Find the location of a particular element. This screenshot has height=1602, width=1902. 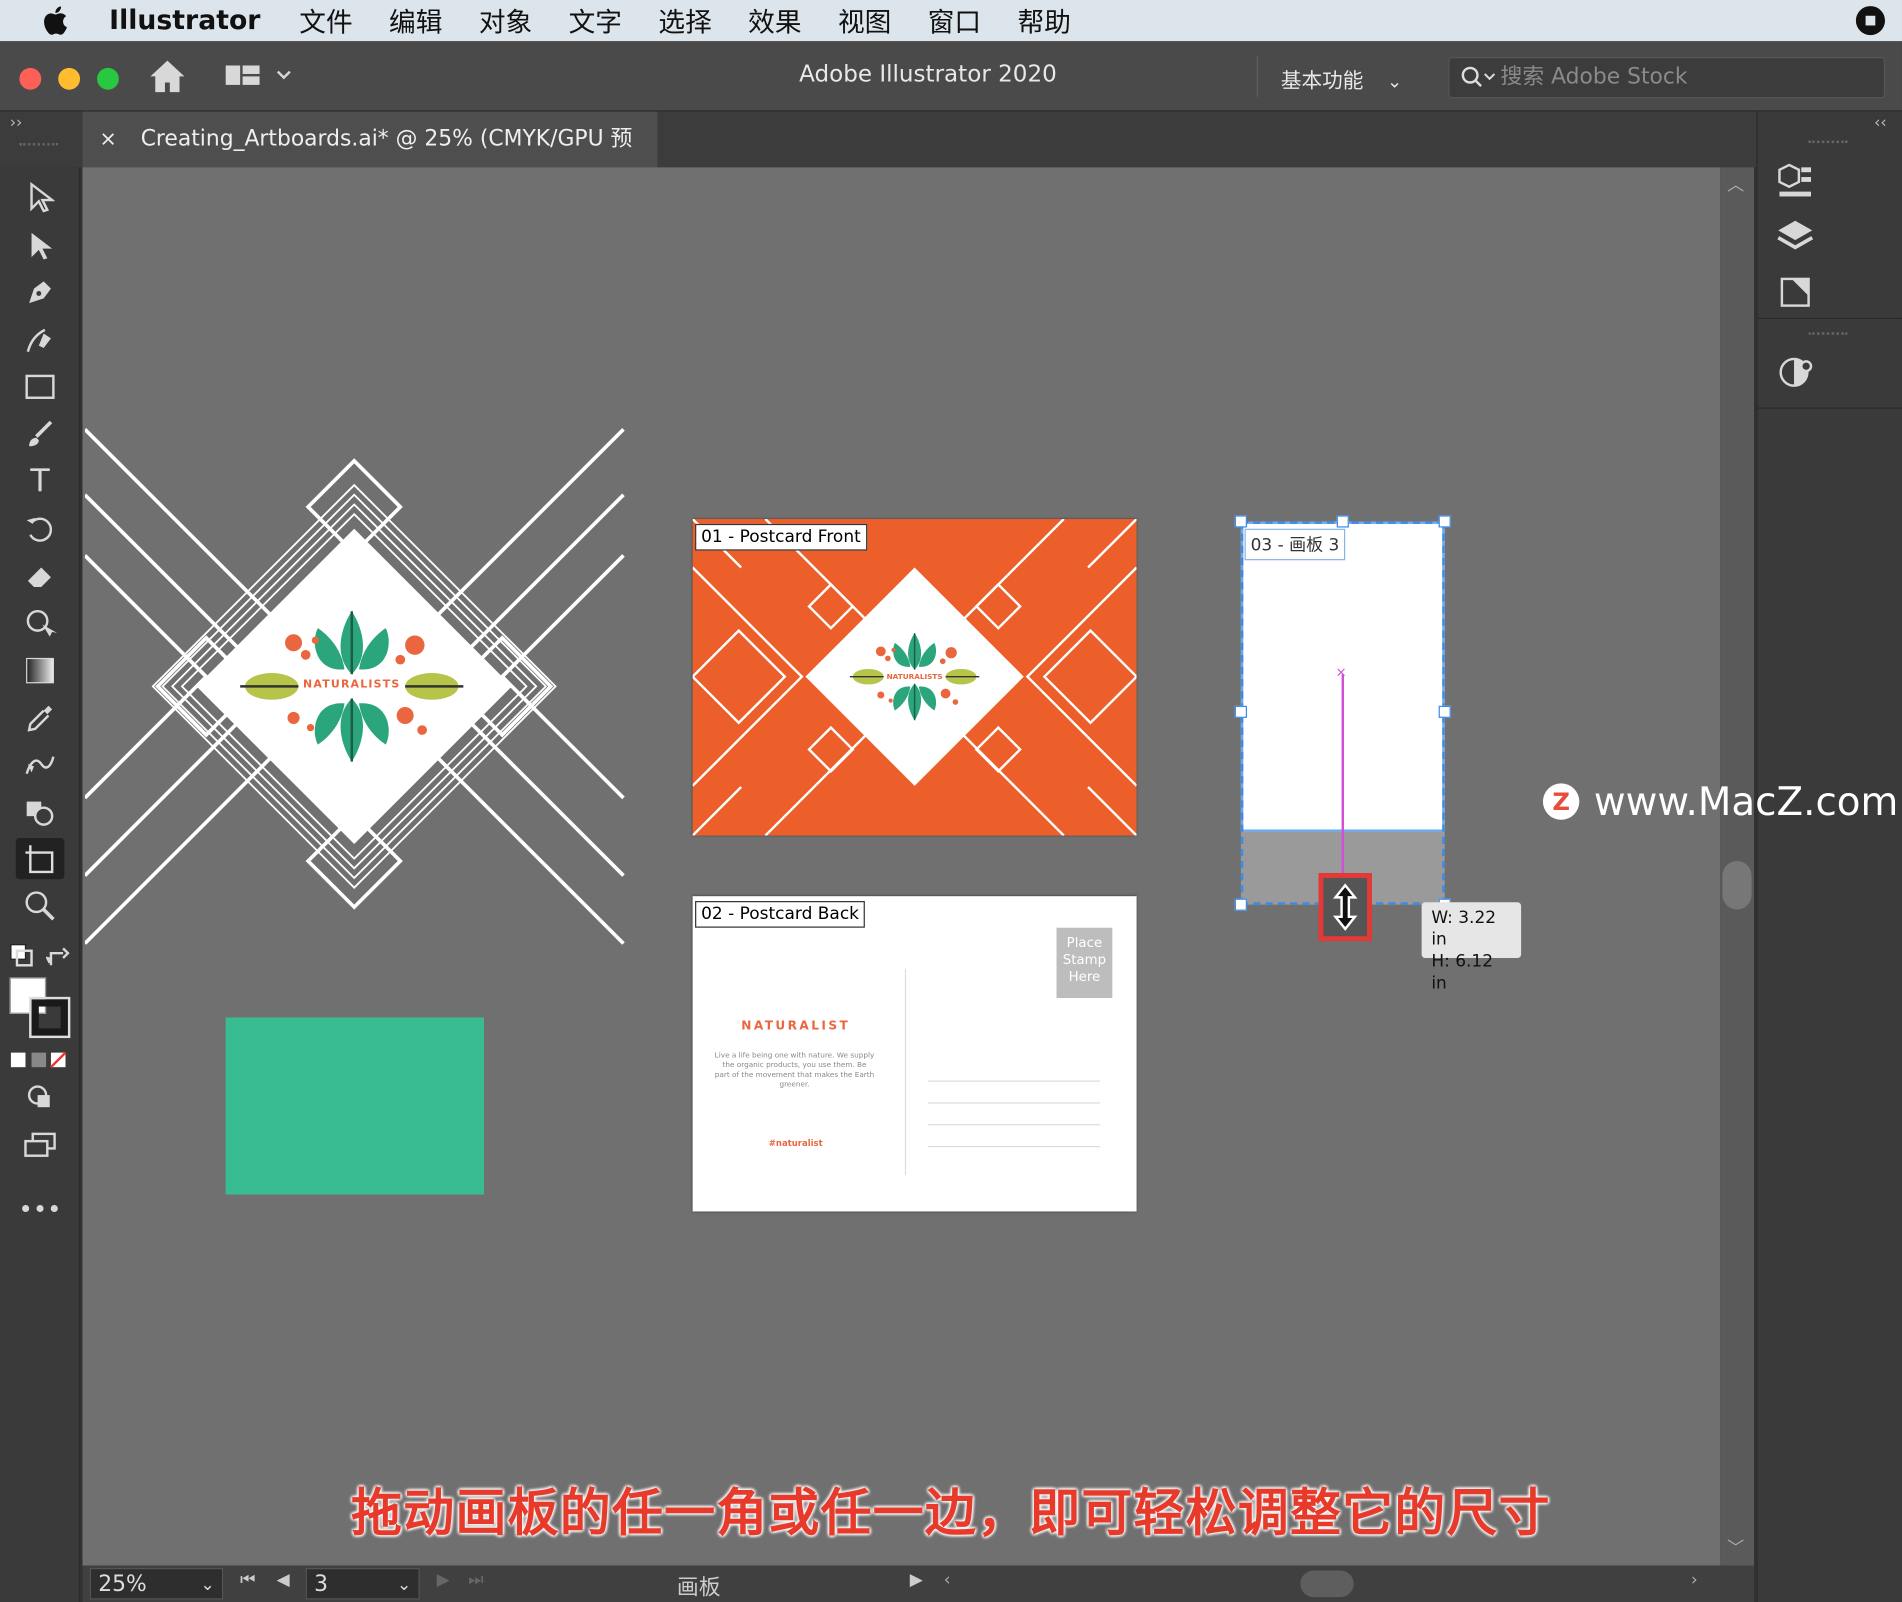

artboard-tool-icon is located at coordinates (40, 858).